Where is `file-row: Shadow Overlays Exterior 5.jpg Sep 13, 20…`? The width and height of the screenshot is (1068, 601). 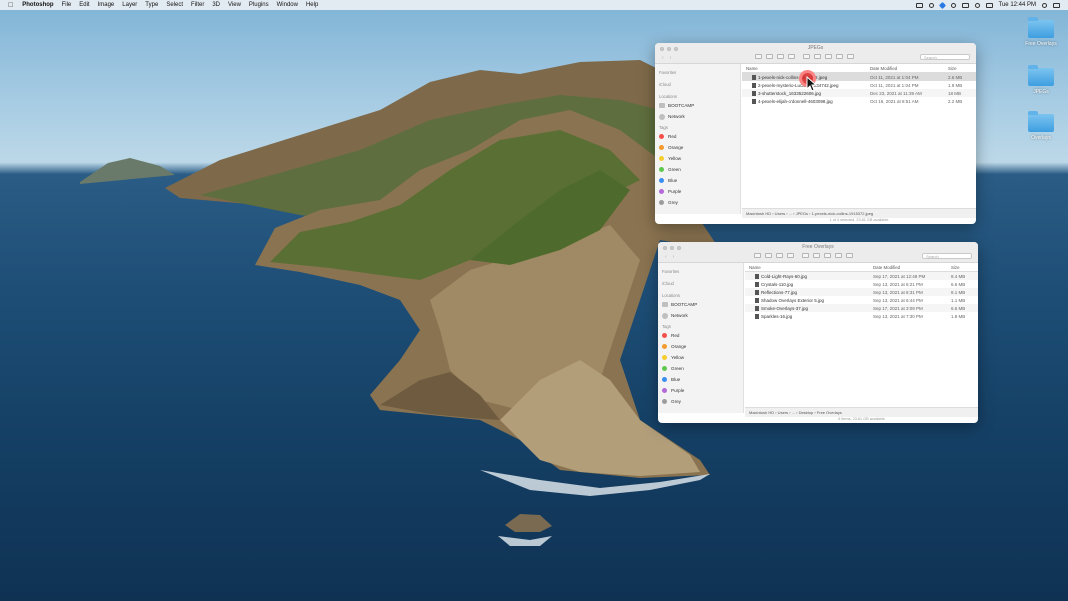
file-row: Shadow Overlays Exterior 5.jpg Sep 13, 20… is located at coordinates (861, 300).